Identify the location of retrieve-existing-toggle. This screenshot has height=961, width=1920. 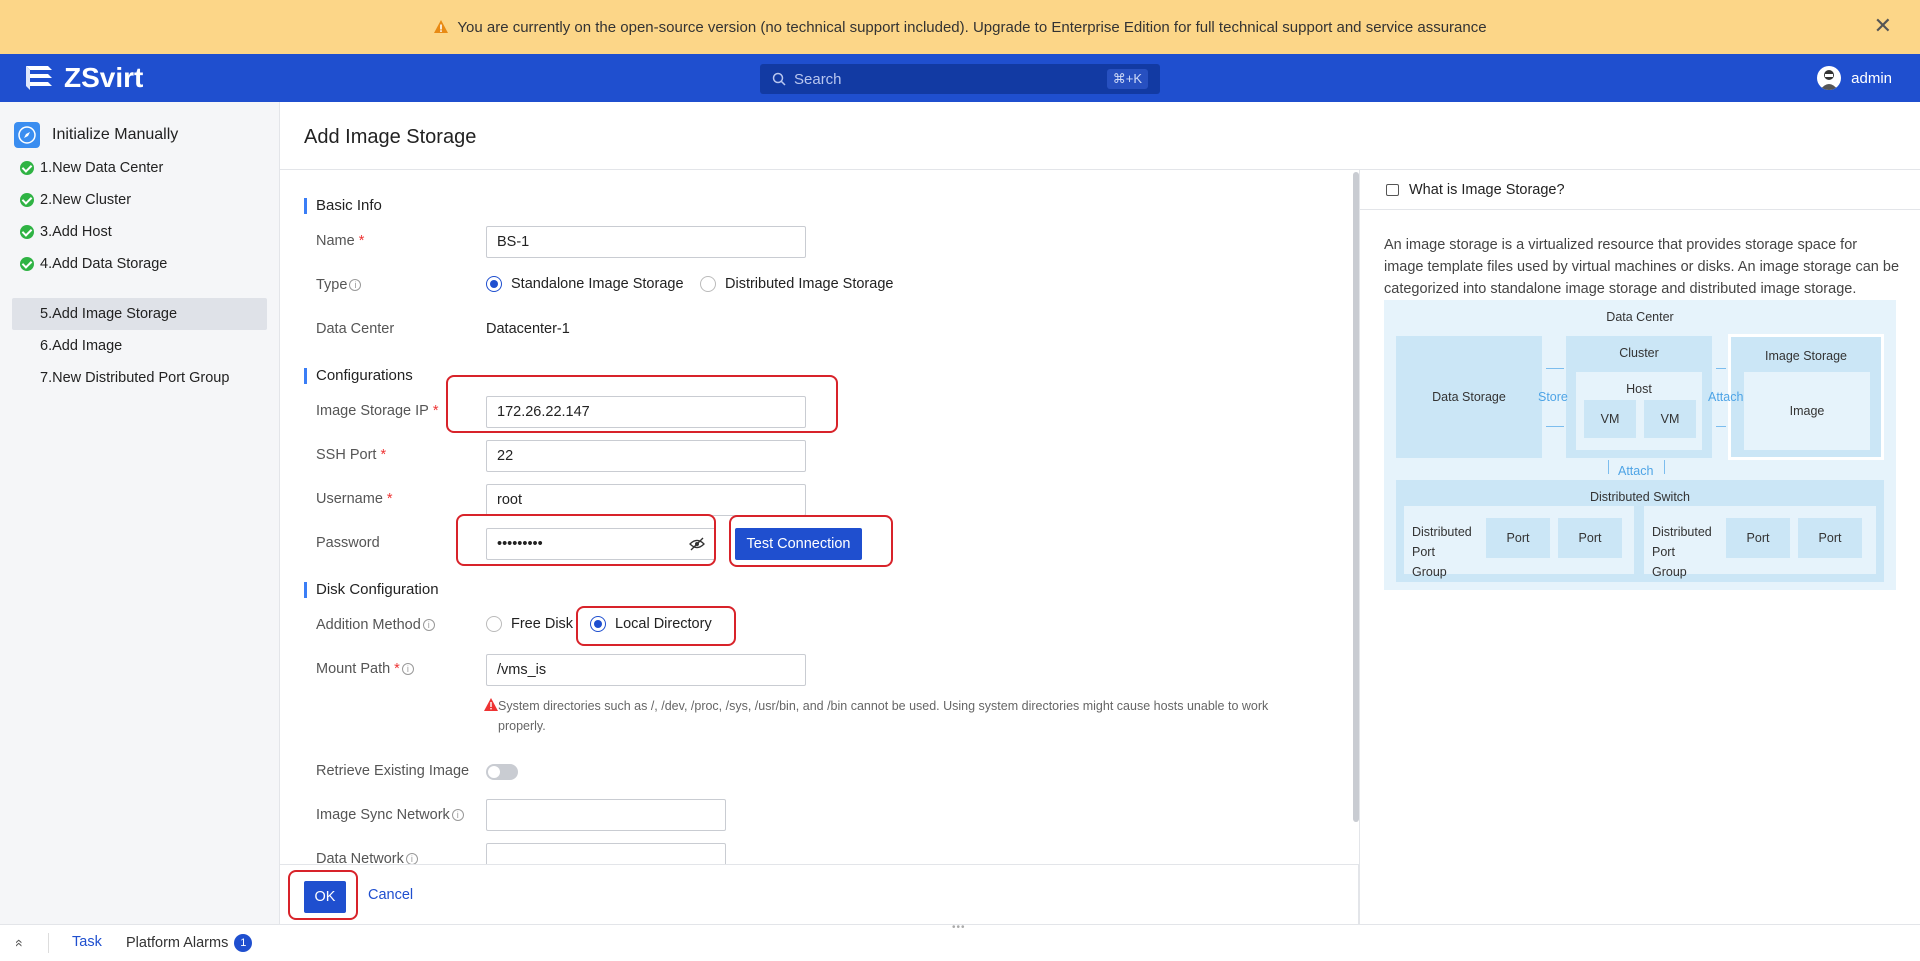
(502, 772).